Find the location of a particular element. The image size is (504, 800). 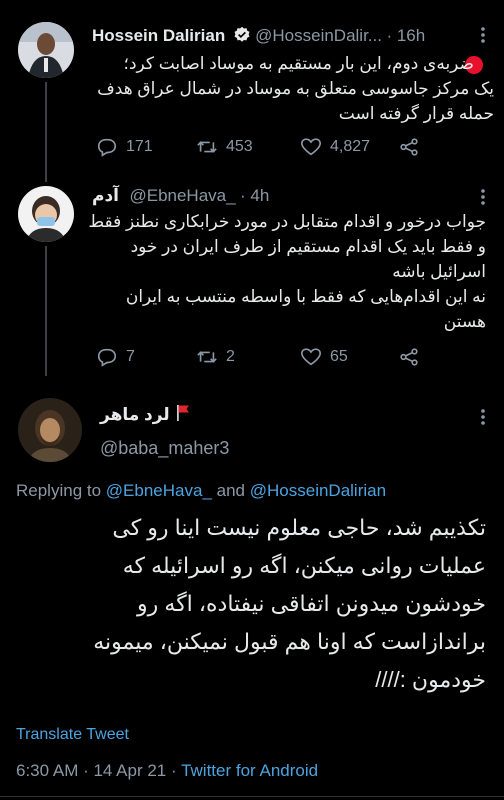

tweet1-reply-button: 171 is located at coordinates (124, 147).